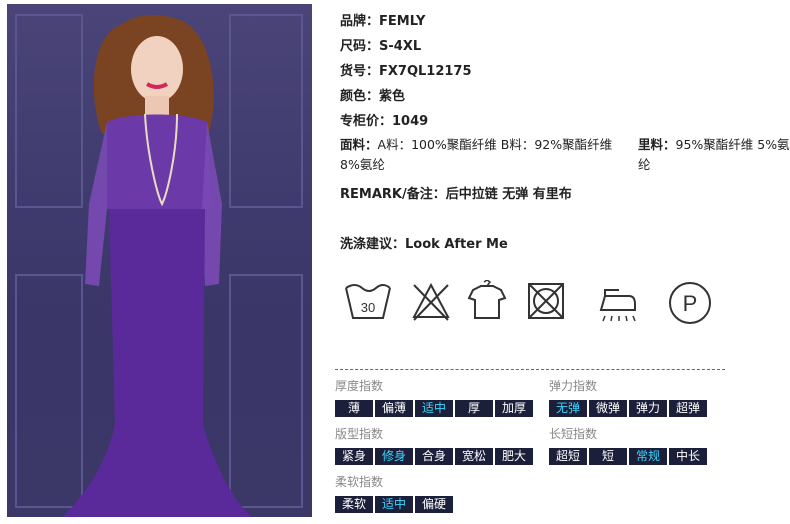 Image resolution: width=790 pixels, height=524 pixels. I want to click on sku-value: FX7QL12175, so click(425, 71).